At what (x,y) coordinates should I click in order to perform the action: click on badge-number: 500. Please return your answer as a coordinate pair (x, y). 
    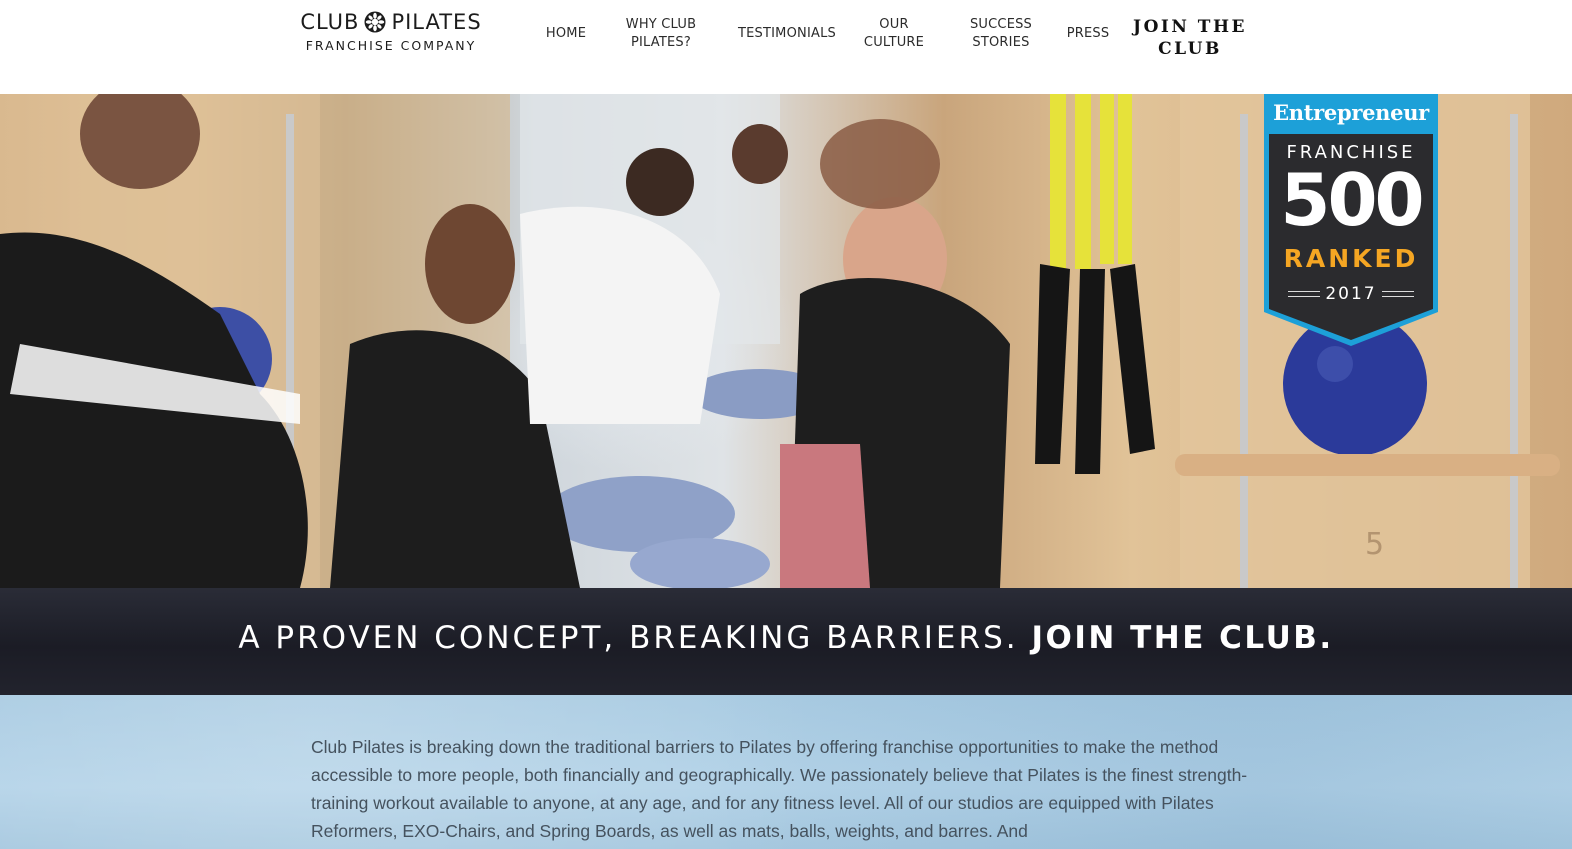
    Looking at the image, I should click on (1352, 200).